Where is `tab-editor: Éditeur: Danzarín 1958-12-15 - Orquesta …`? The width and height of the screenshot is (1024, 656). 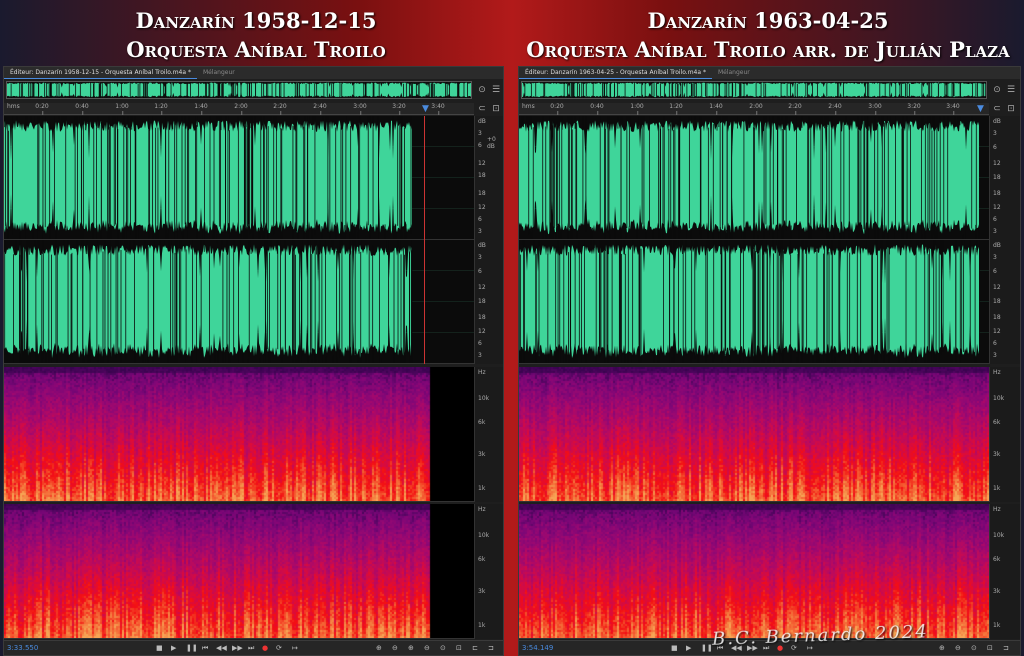 tab-editor: Éditeur: Danzarín 1958-12-15 - Orquesta … is located at coordinates (100, 73).